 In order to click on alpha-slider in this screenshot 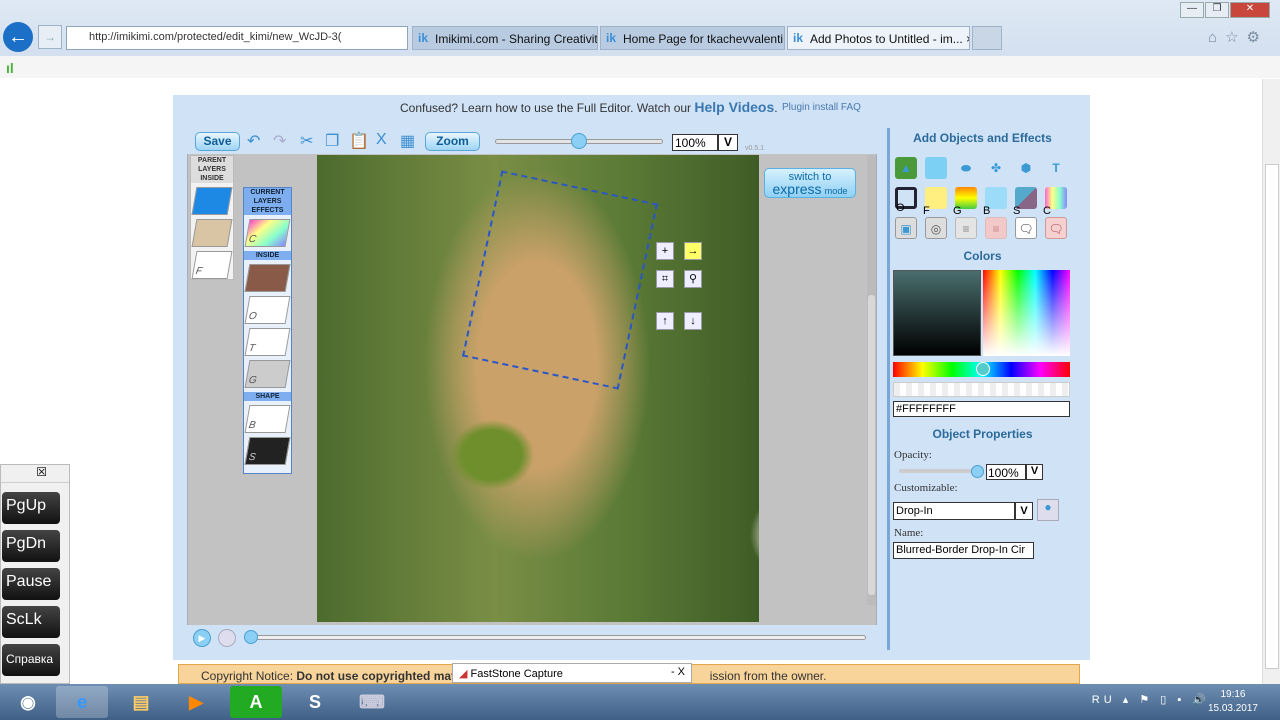, I will do `click(981, 389)`.